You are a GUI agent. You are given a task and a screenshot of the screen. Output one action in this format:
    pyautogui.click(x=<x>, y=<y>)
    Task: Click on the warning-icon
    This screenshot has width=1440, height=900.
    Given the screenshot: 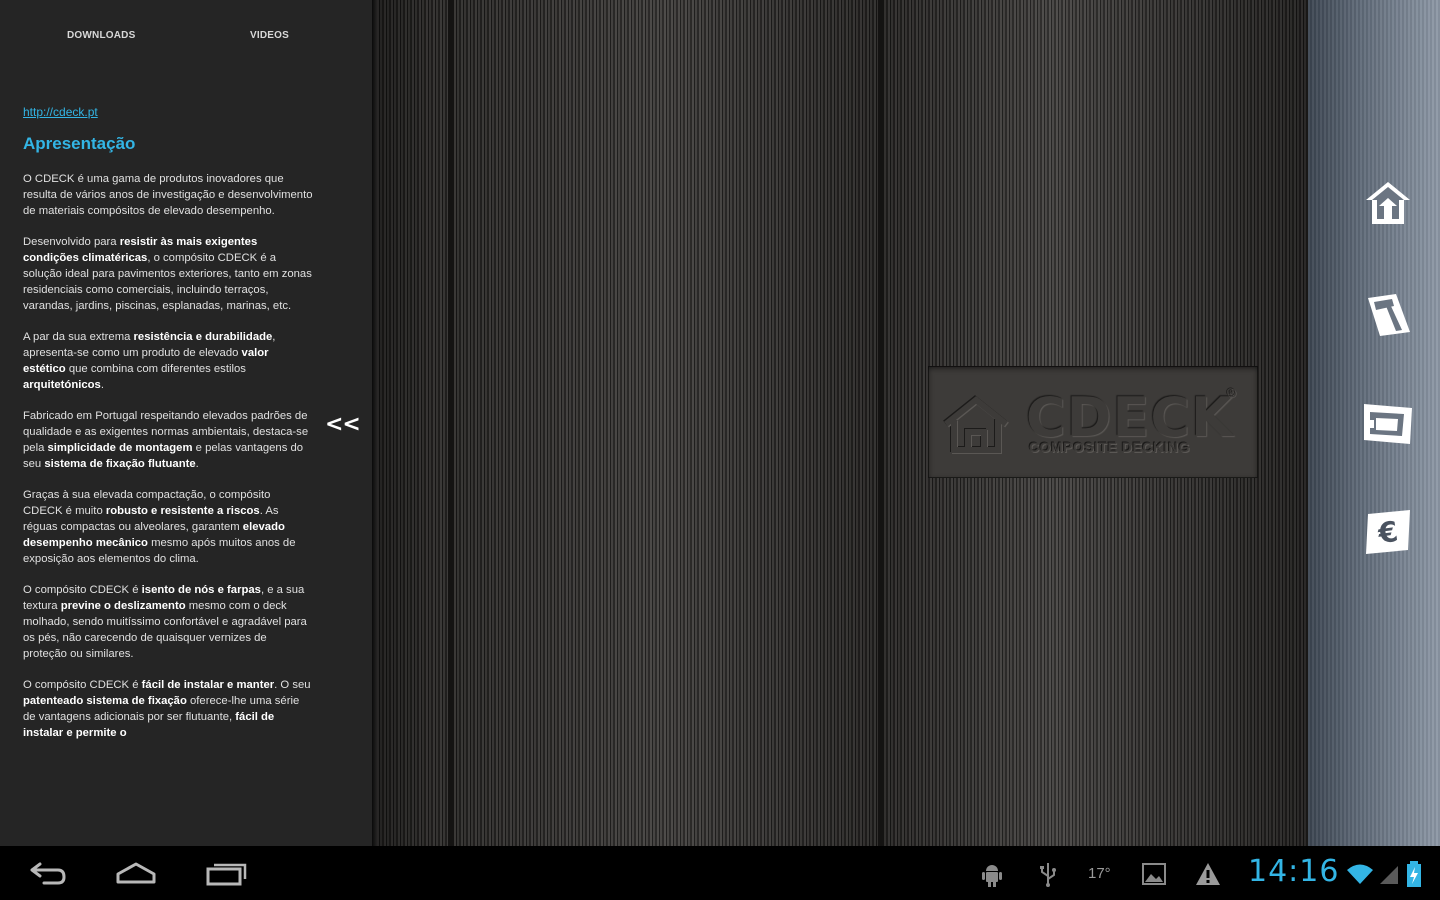 What is the action you would take?
    pyautogui.click(x=1208, y=874)
    